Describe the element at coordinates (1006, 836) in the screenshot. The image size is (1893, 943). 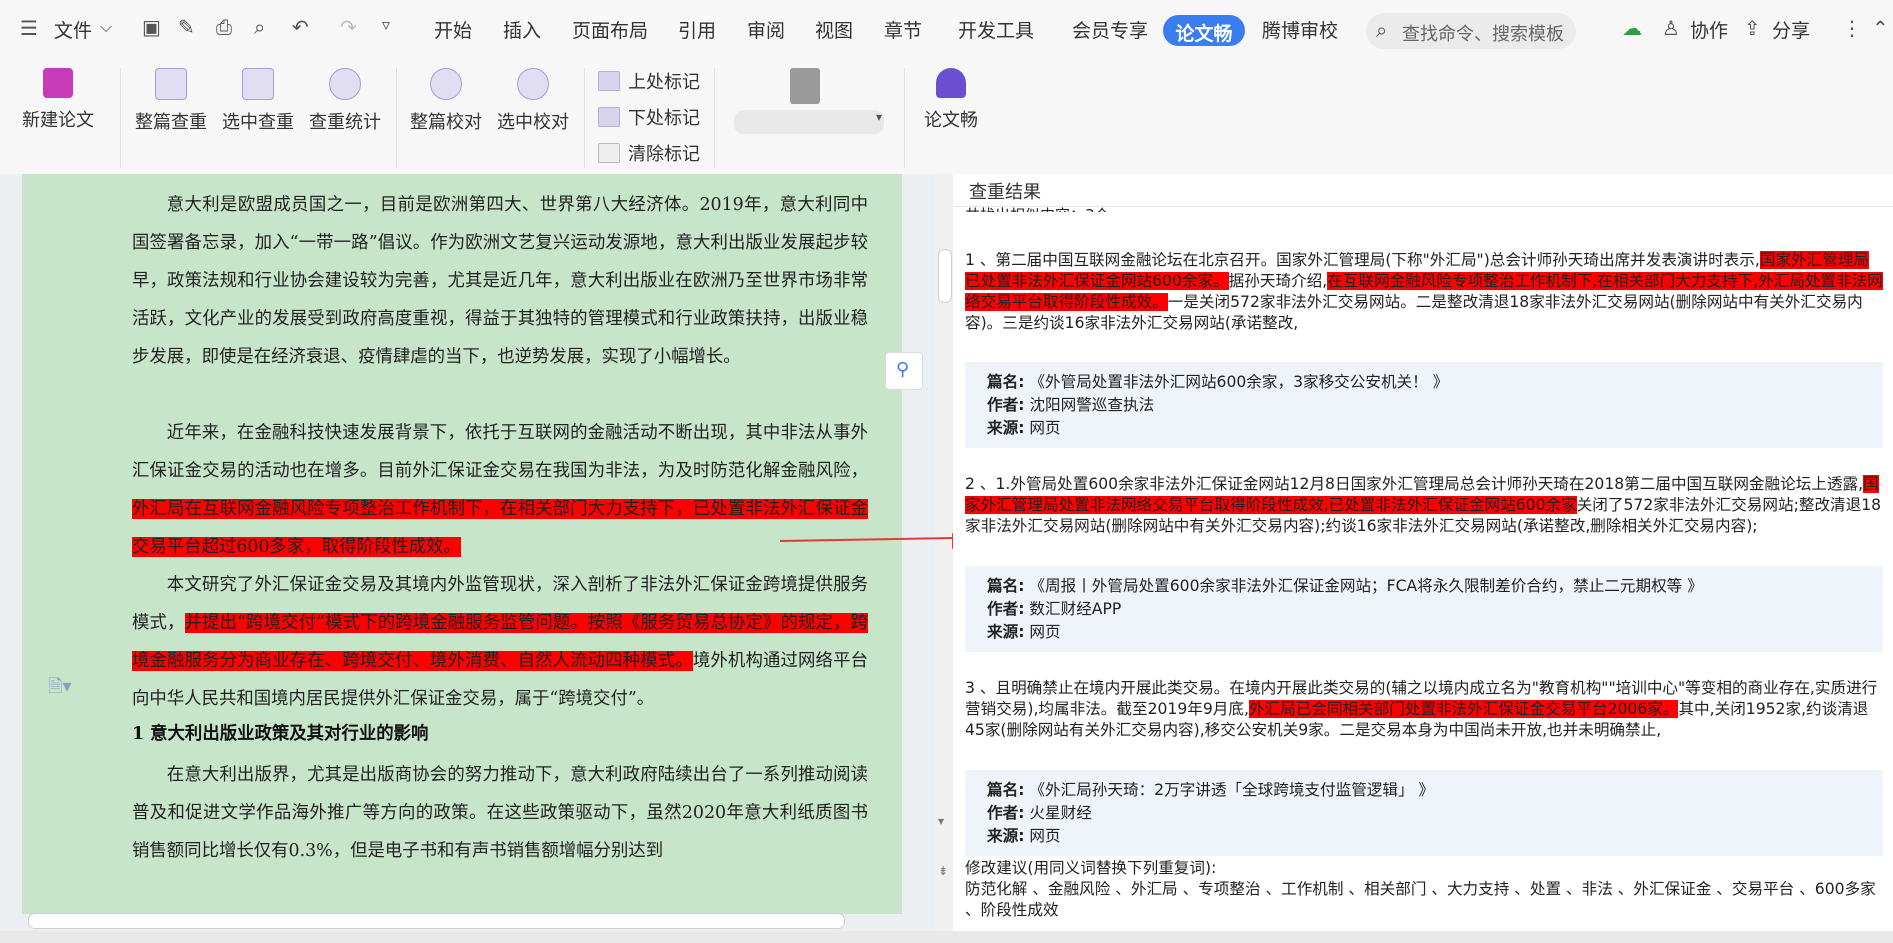
I see `source-3-source-label: 来源:` at that location.